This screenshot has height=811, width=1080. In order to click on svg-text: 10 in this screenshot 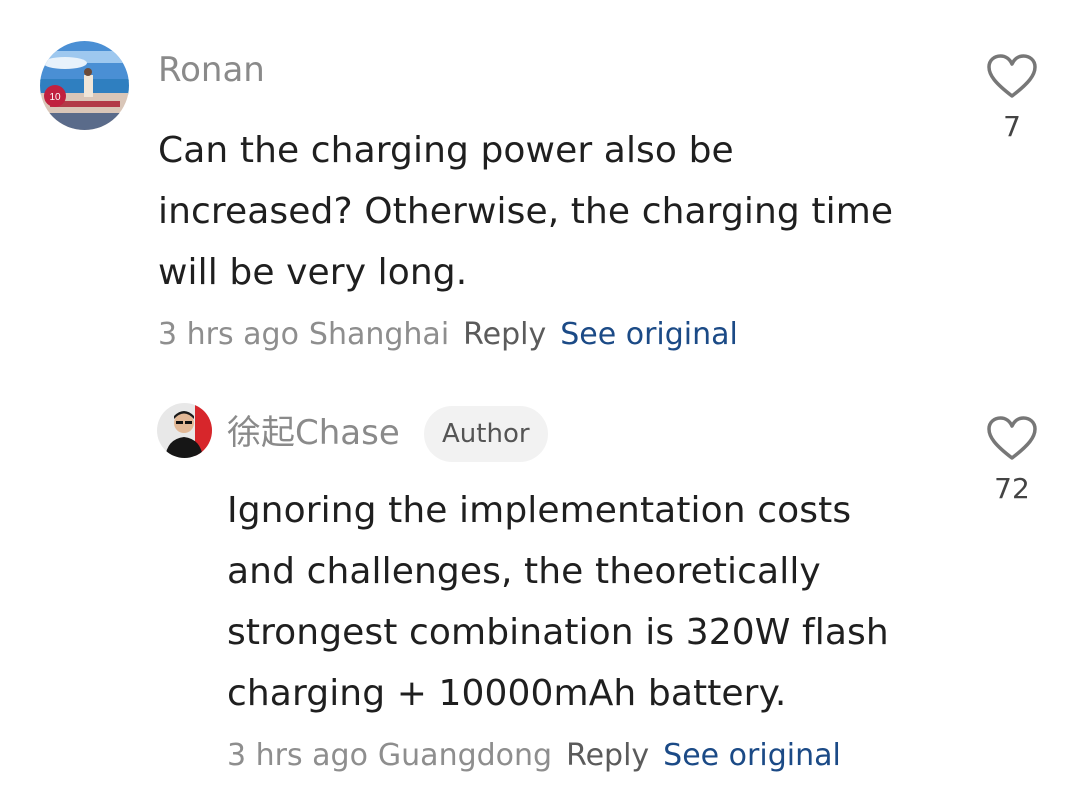, I will do `click(55, 97)`.